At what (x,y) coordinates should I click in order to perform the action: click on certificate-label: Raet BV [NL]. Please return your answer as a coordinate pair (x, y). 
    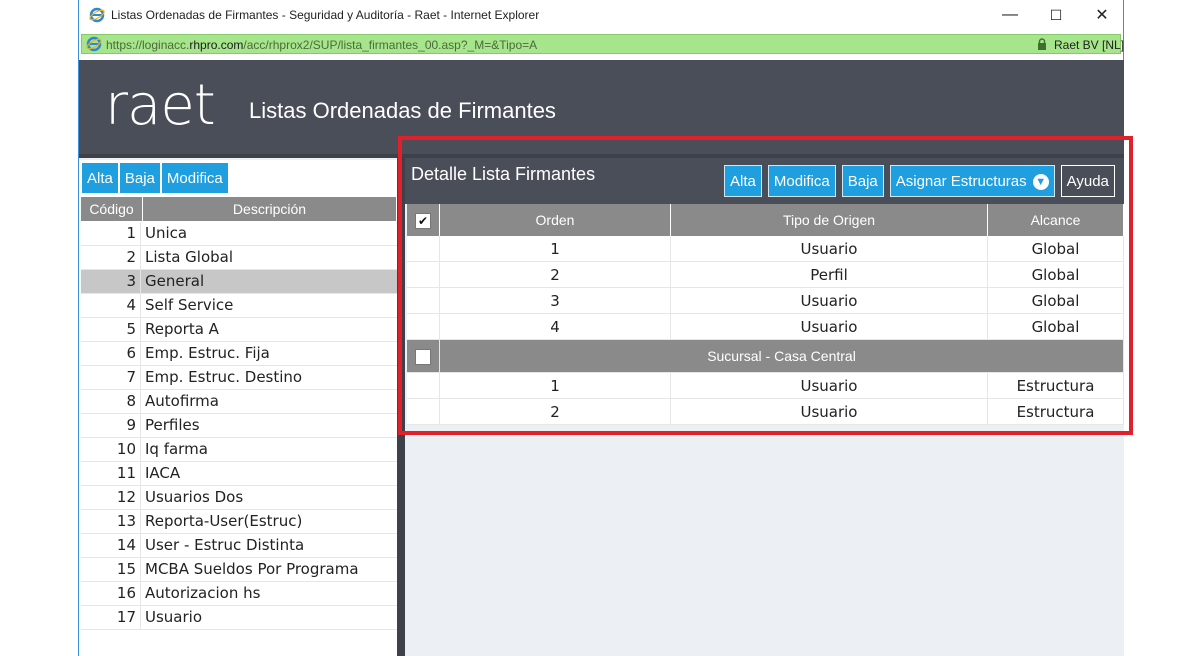
    Looking at the image, I should click on (1089, 45).